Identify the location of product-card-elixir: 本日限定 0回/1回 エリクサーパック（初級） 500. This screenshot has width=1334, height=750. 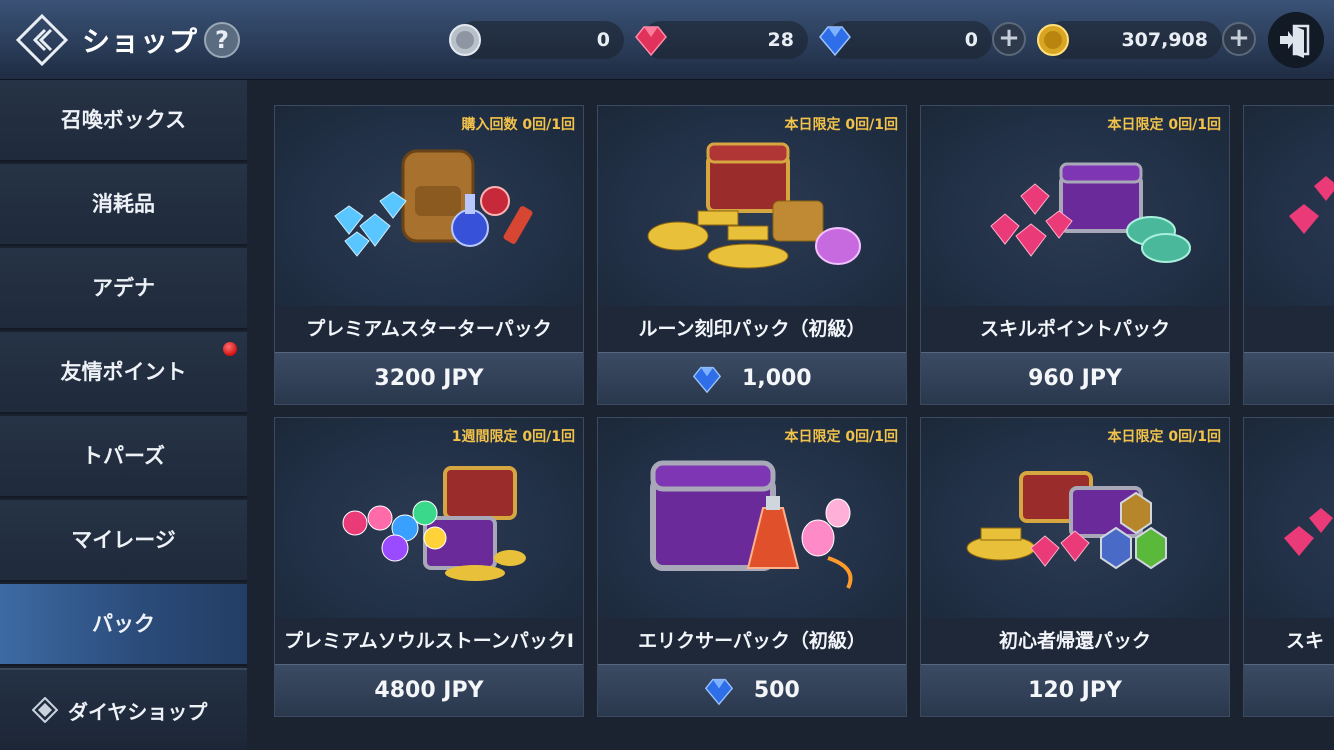
(752, 567).